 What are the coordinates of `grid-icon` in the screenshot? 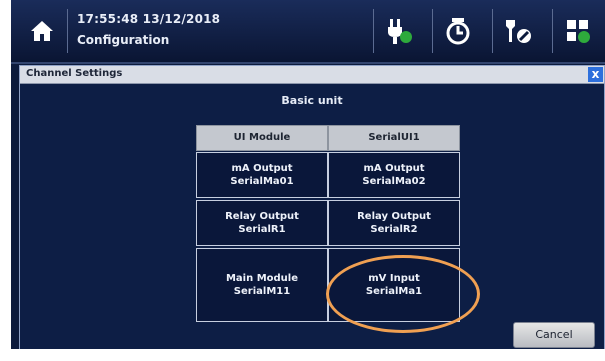 It's located at (578, 31).